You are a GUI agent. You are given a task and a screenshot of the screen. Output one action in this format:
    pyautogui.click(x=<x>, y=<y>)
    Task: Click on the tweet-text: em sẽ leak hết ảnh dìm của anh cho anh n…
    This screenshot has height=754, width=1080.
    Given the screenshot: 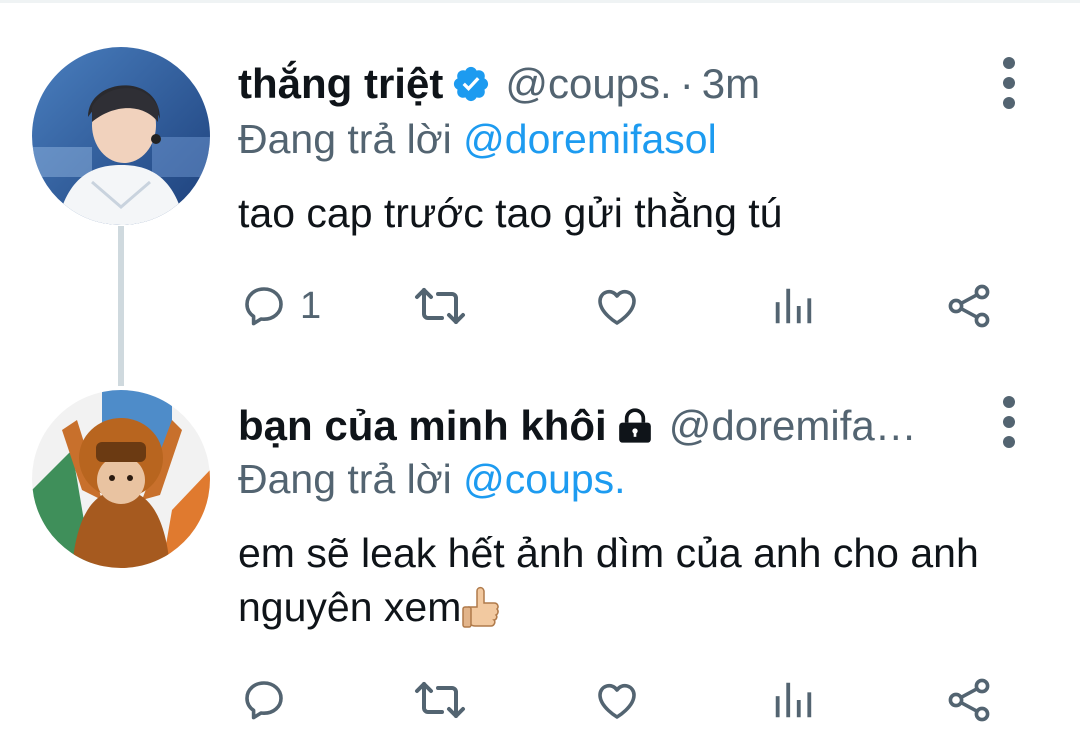 What is the action you would take?
    pyautogui.click(x=638, y=580)
    